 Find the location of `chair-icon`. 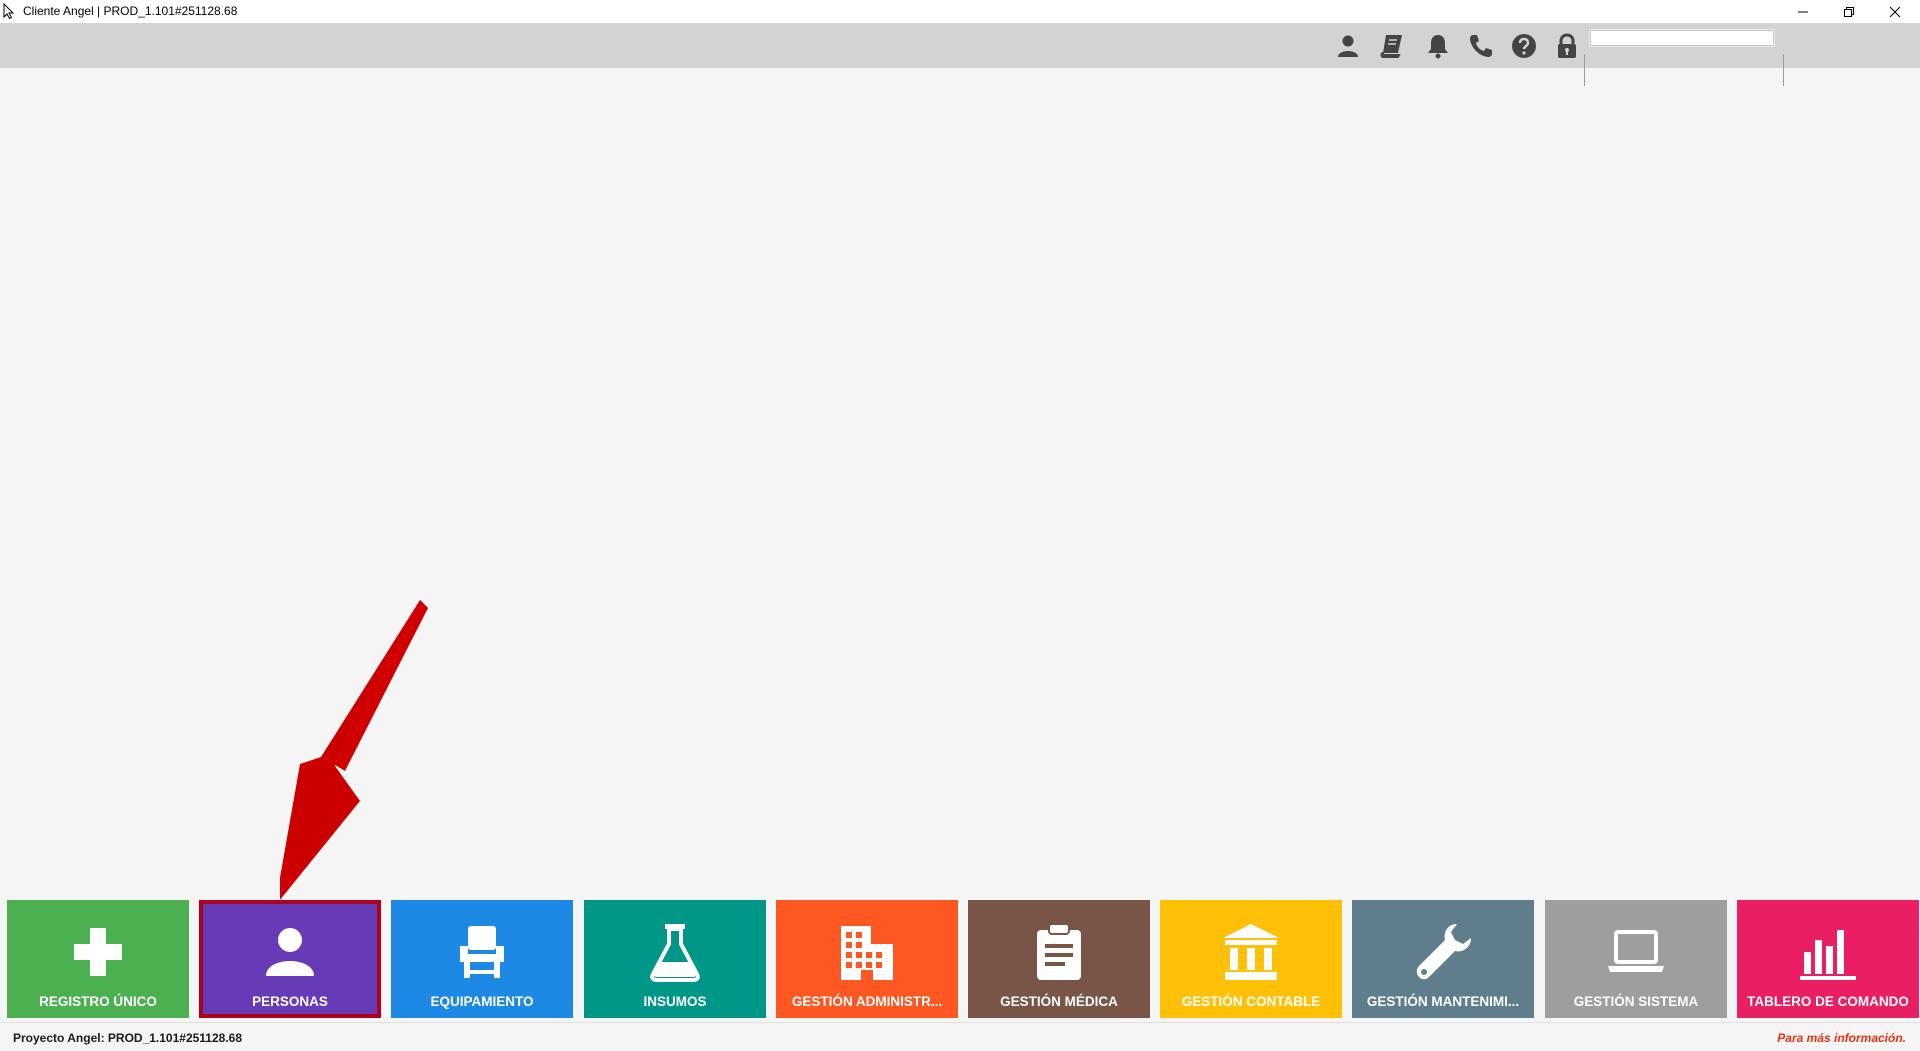

chair-icon is located at coordinates (482, 952).